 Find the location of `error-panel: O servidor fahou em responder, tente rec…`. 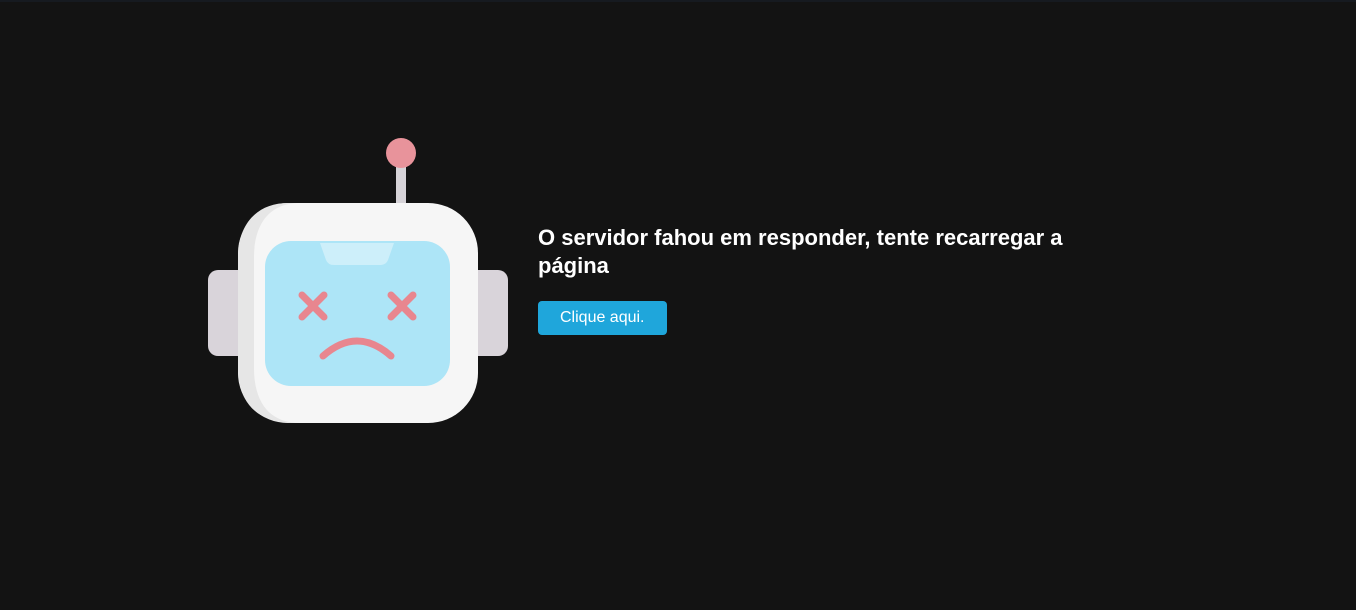

error-panel: O servidor fahou em responder, tente rec… is located at coordinates (848, 279).